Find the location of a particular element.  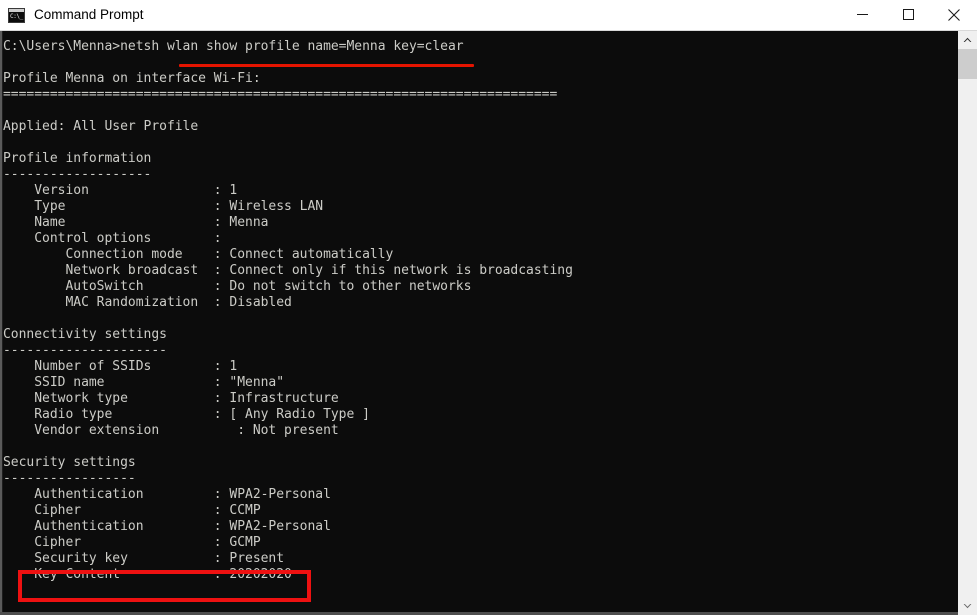

window-title: Command Prompt is located at coordinates (89, 14).